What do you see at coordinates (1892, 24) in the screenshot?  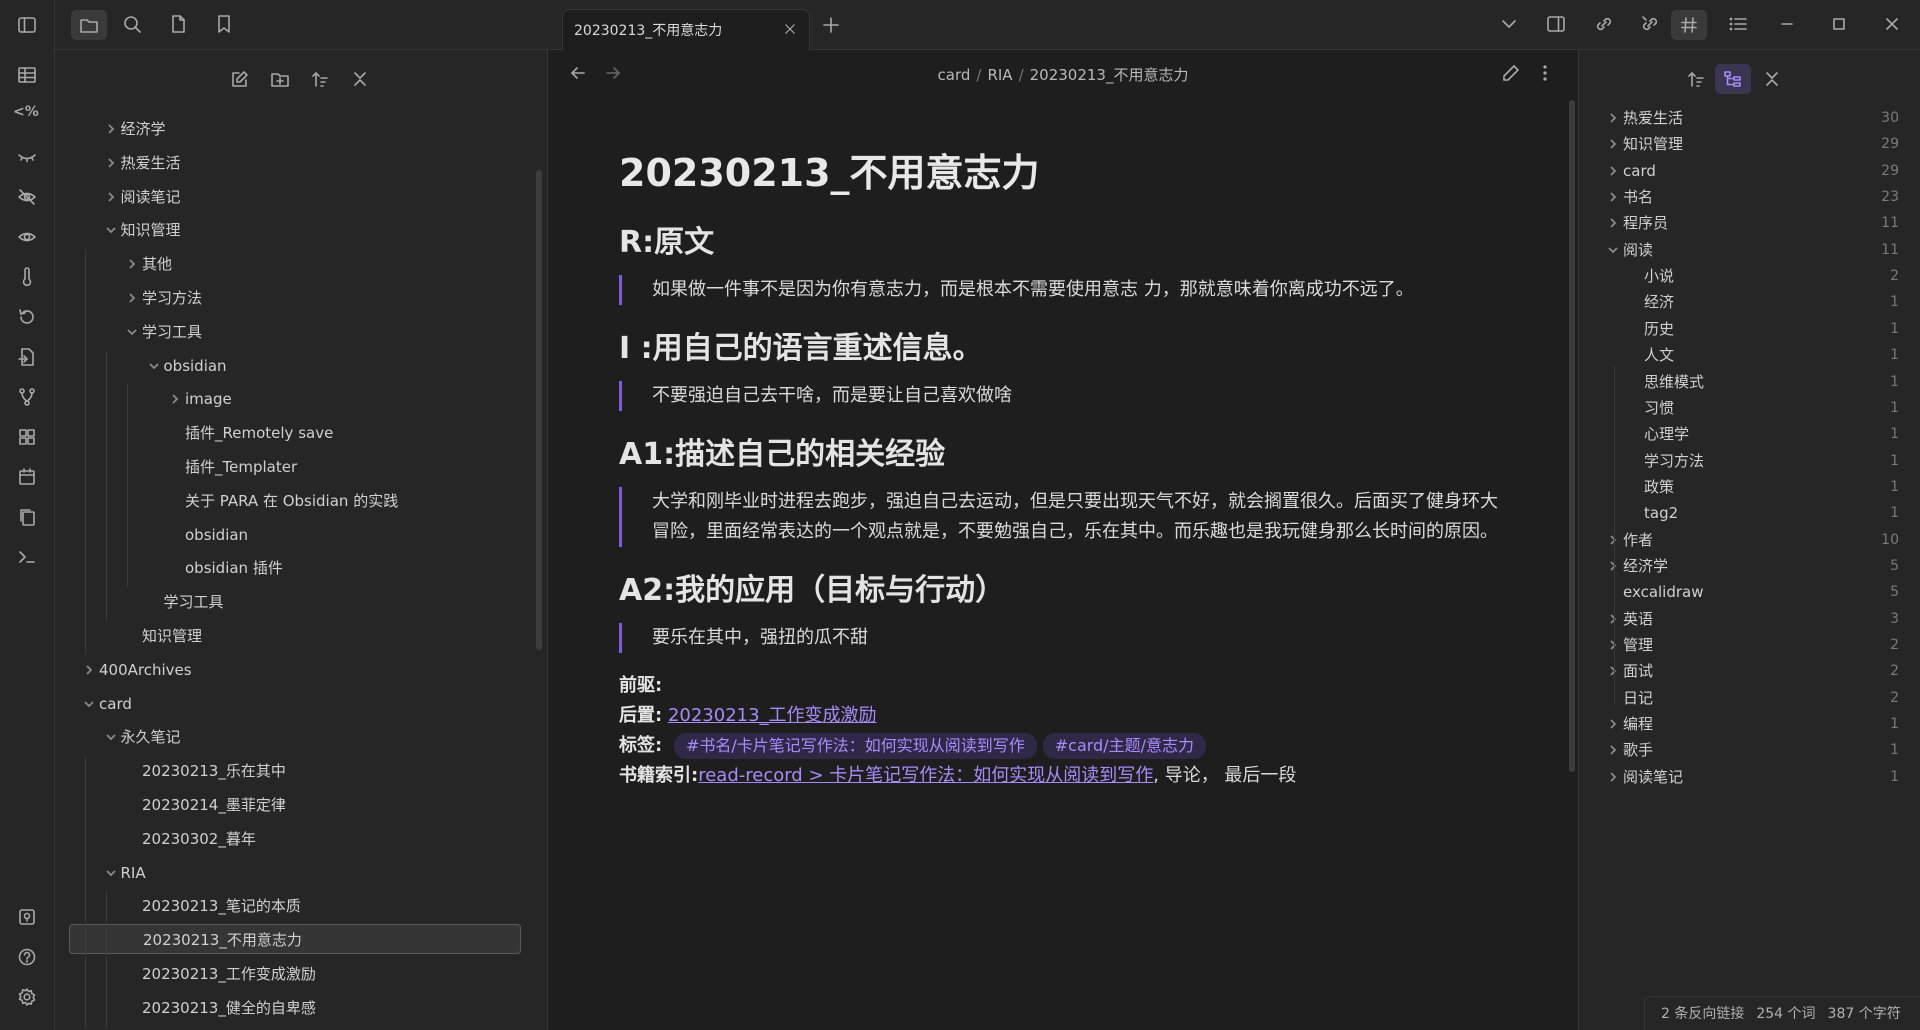 I see `window-close-icon` at bounding box center [1892, 24].